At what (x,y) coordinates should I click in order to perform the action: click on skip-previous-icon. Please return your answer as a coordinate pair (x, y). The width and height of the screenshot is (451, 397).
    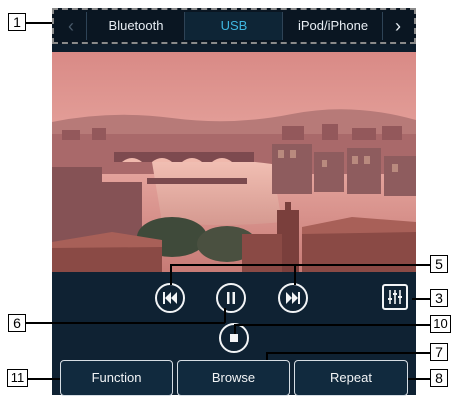
    Looking at the image, I should click on (170, 298).